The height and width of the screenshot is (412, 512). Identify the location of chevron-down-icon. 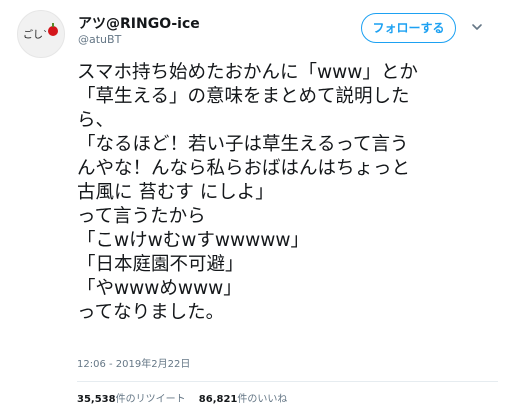
(477, 27).